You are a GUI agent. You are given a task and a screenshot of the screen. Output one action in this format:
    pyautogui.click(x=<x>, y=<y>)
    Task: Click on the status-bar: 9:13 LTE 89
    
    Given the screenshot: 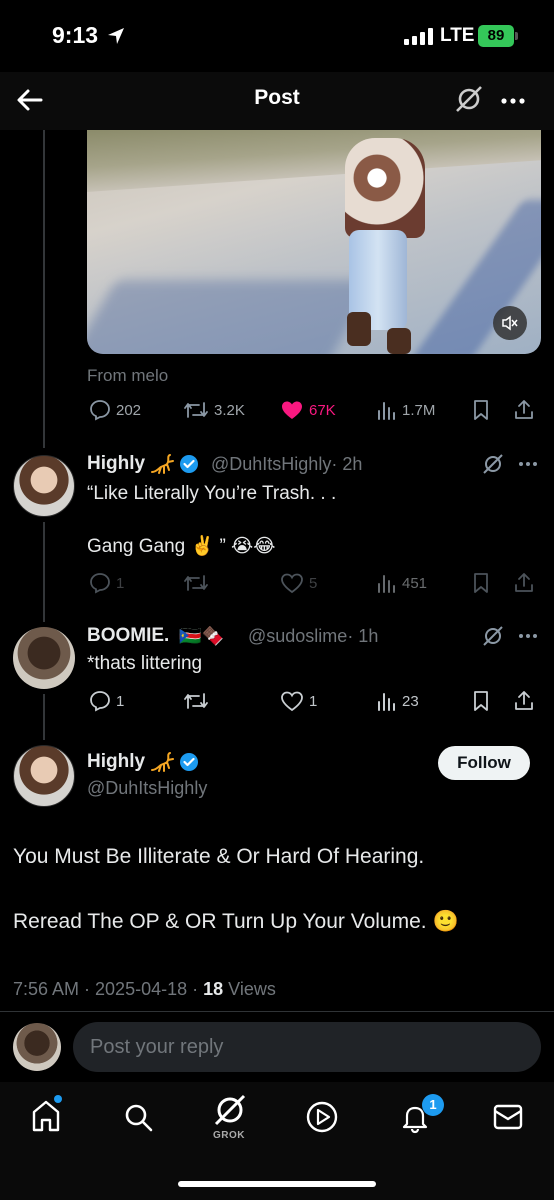 What is the action you would take?
    pyautogui.click(x=277, y=36)
    